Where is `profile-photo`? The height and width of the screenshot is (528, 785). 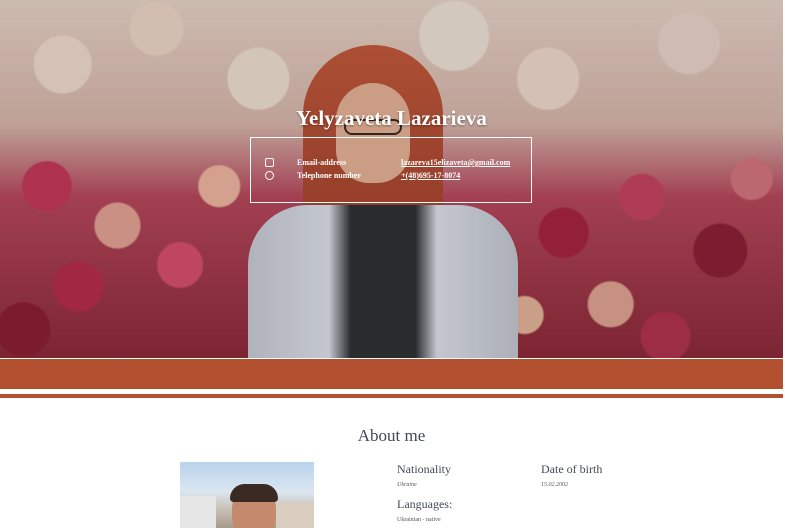 profile-photo is located at coordinates (247, 495).